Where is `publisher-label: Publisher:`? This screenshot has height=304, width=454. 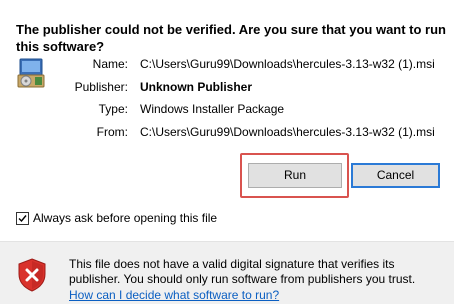 publisher-label: Publisher: is located at coordinates (101, 87).